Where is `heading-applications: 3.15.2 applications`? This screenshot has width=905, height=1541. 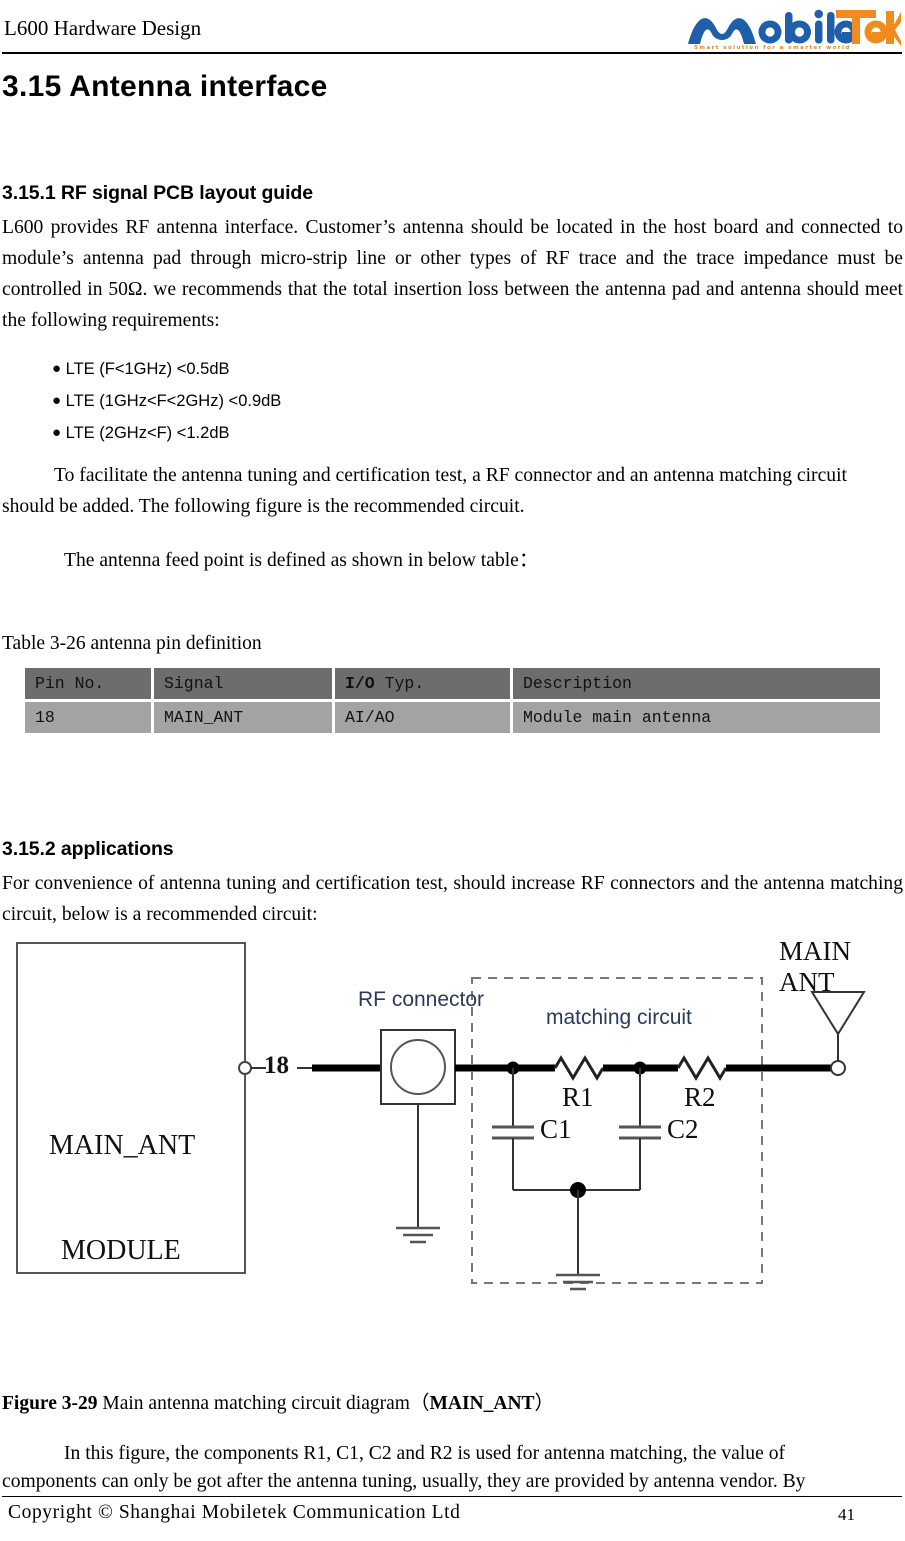 heading-applications: 3.15.2 applications is located at coordinates (88, 849).